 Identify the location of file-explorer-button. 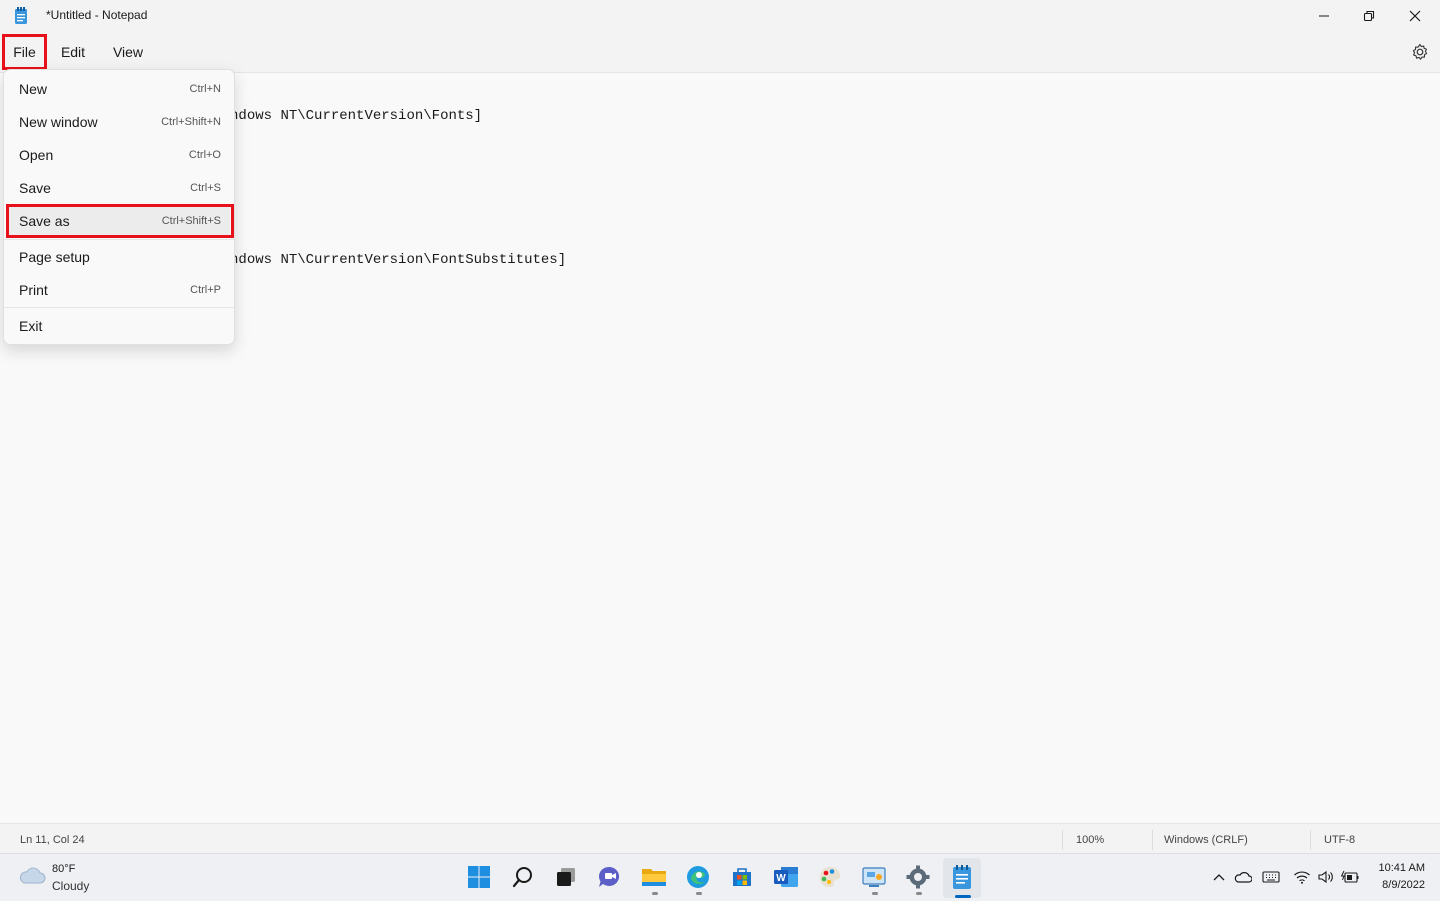
(654, 877).